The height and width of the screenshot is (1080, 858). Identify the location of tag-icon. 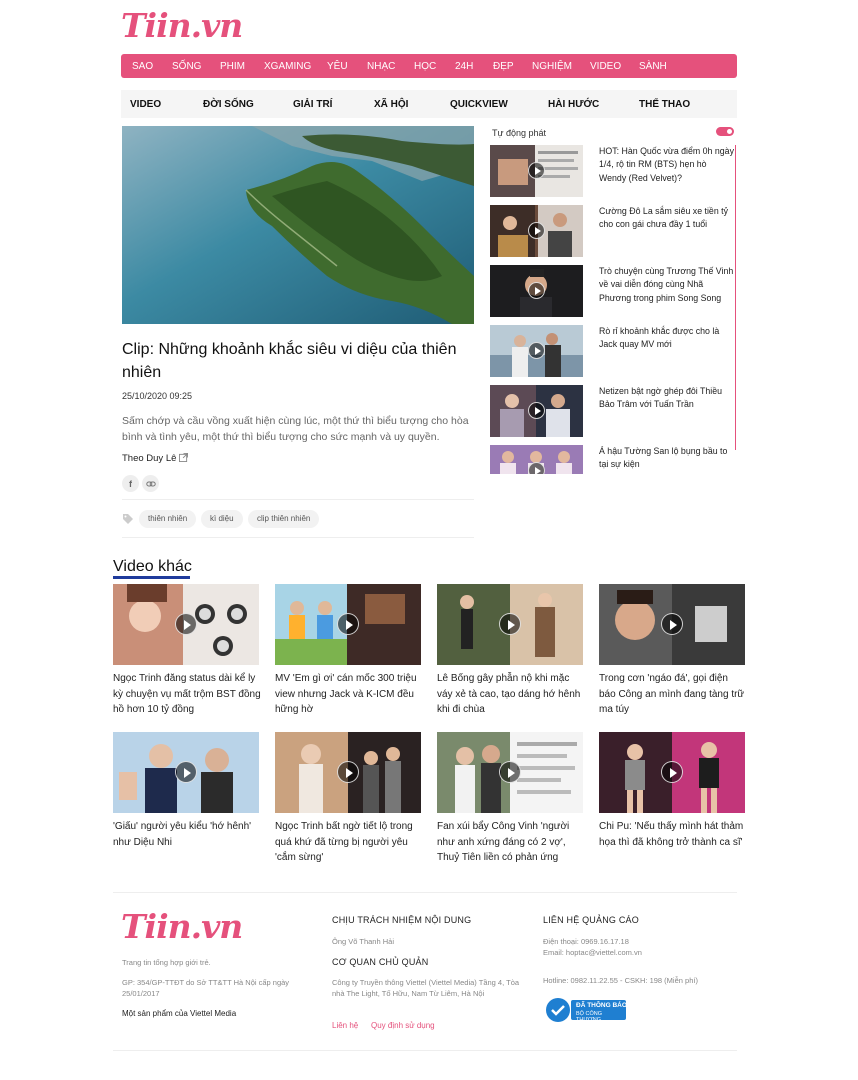
(128, 519).